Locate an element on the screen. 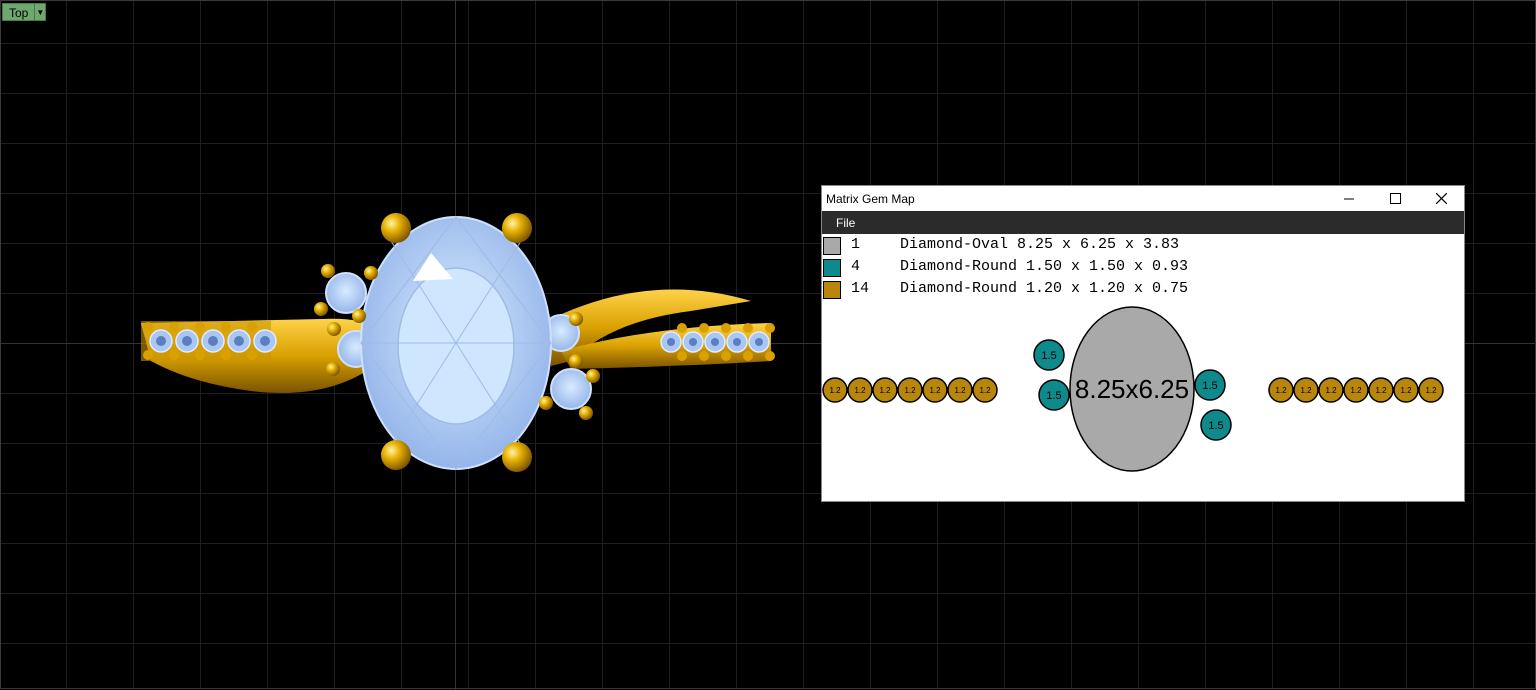 The height and width of the screenshot is (690, 1536). center-oval-diamond is located at coordinates (456, 343).